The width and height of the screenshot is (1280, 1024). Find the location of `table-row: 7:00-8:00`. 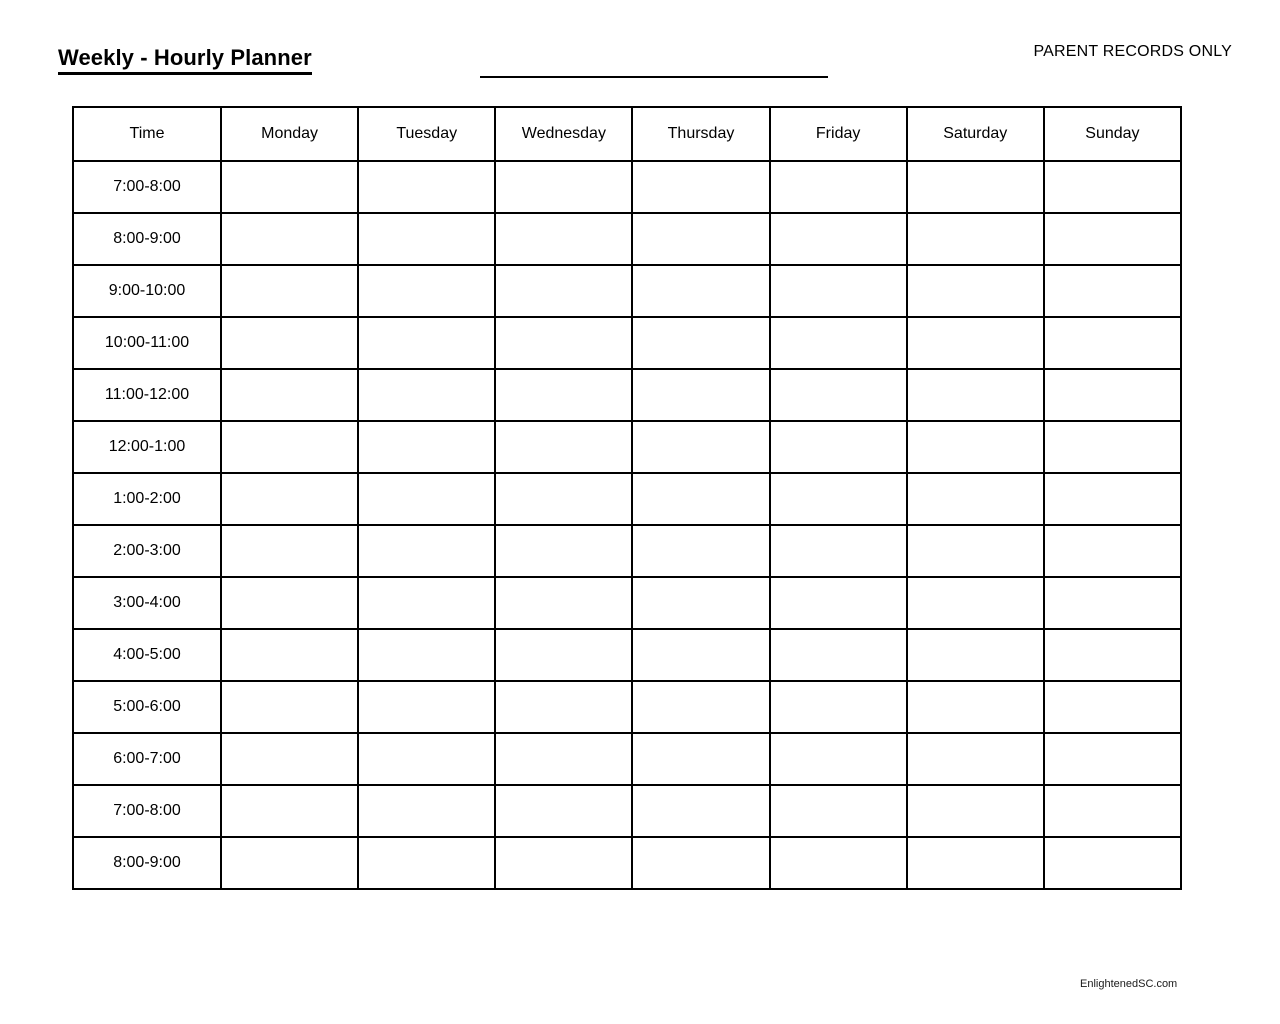

table-row: 7:00-8:00 is located at coordinates (627, 811).